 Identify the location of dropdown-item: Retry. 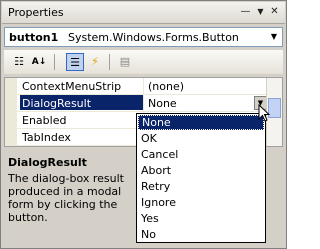
(201, 186).